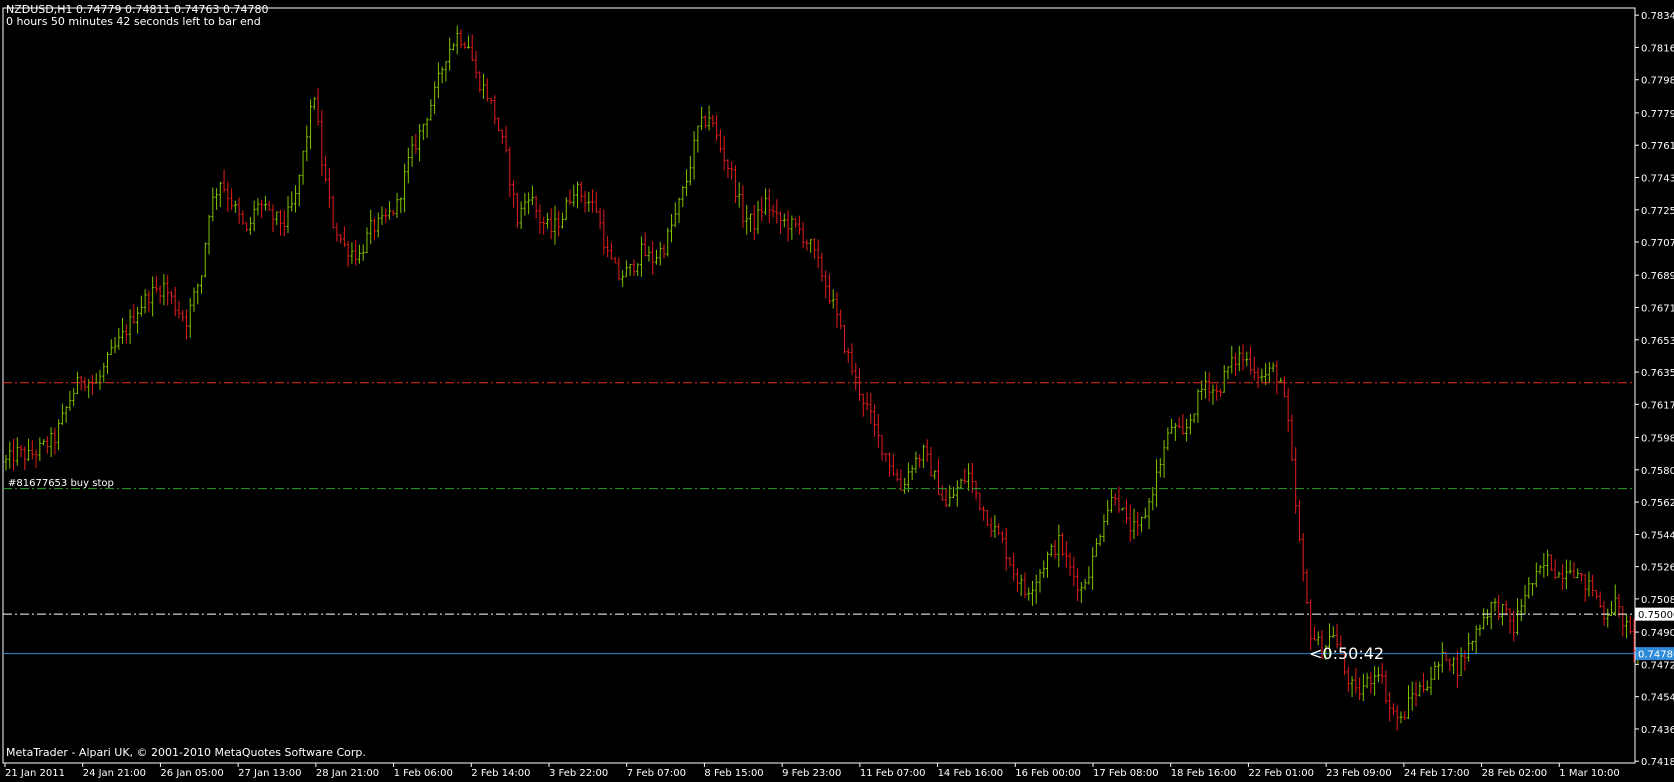  I want to click on y-tick-label: 0.74180, so click(1657, 762).